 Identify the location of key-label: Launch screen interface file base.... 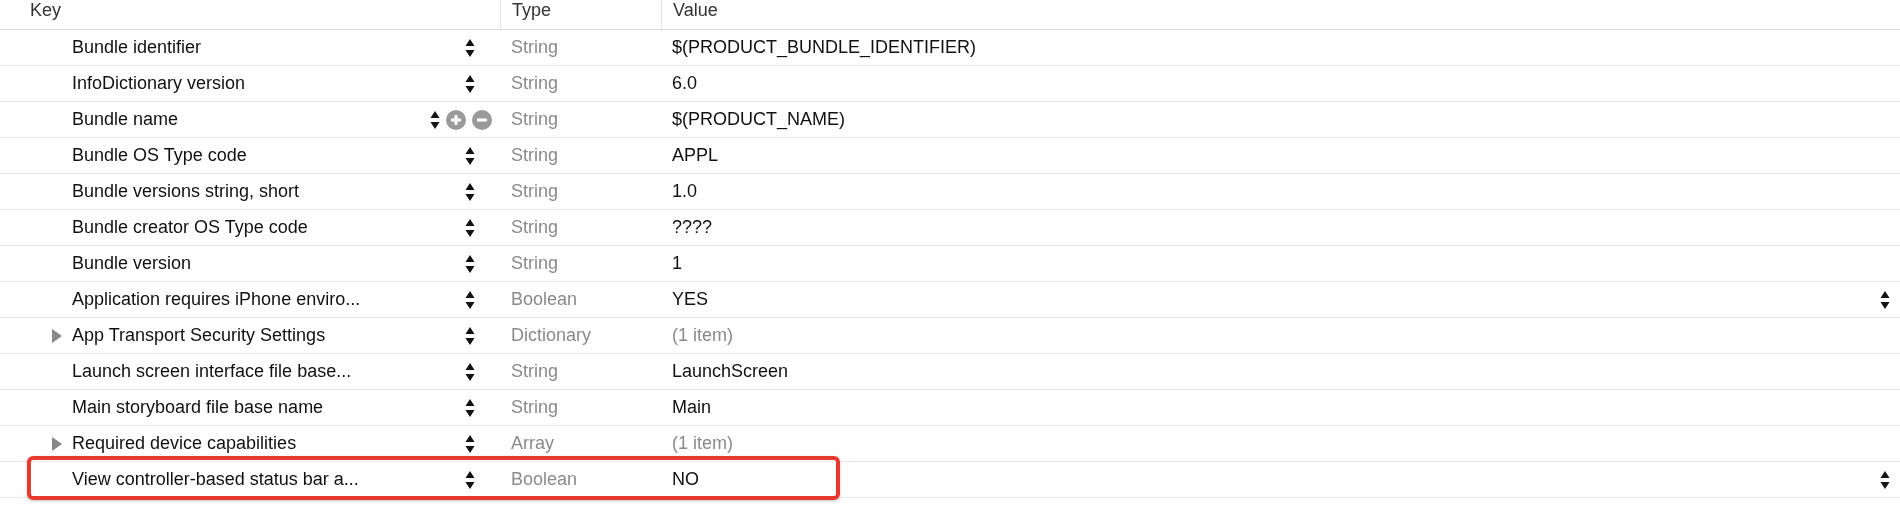
(212, 371).